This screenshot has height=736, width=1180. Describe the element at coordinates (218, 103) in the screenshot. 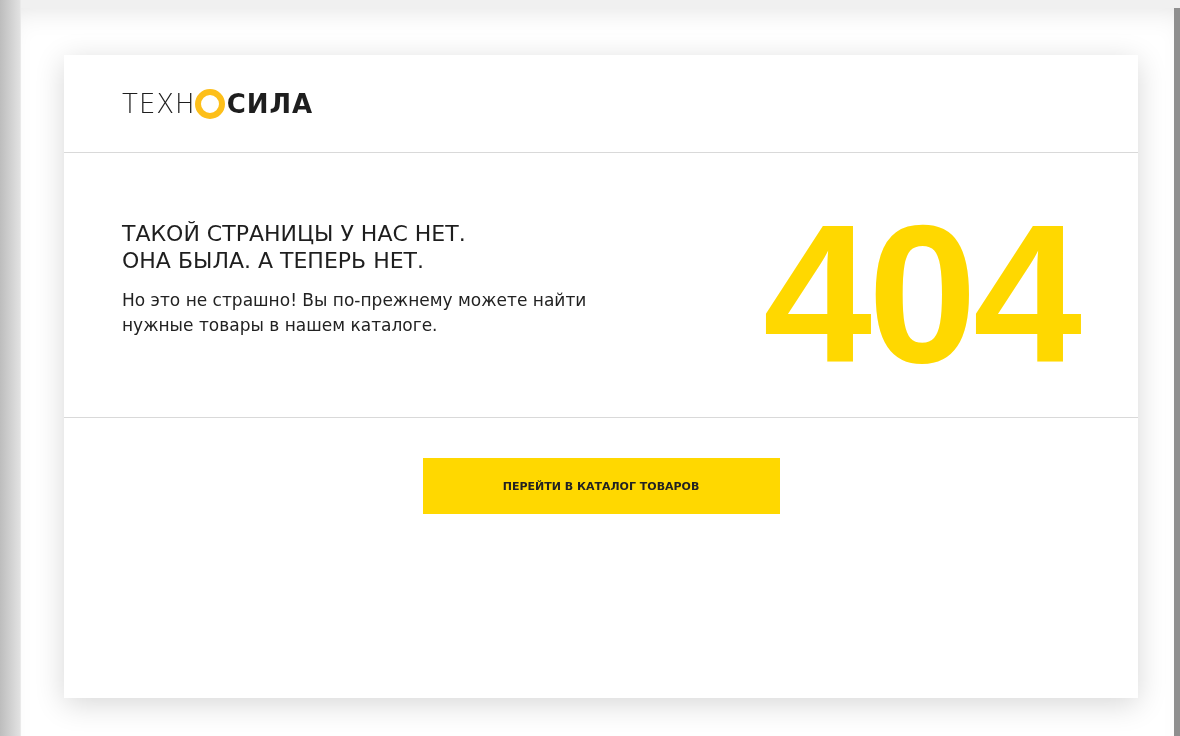

I see `logo: ТЕХН СИЛА` at that location.